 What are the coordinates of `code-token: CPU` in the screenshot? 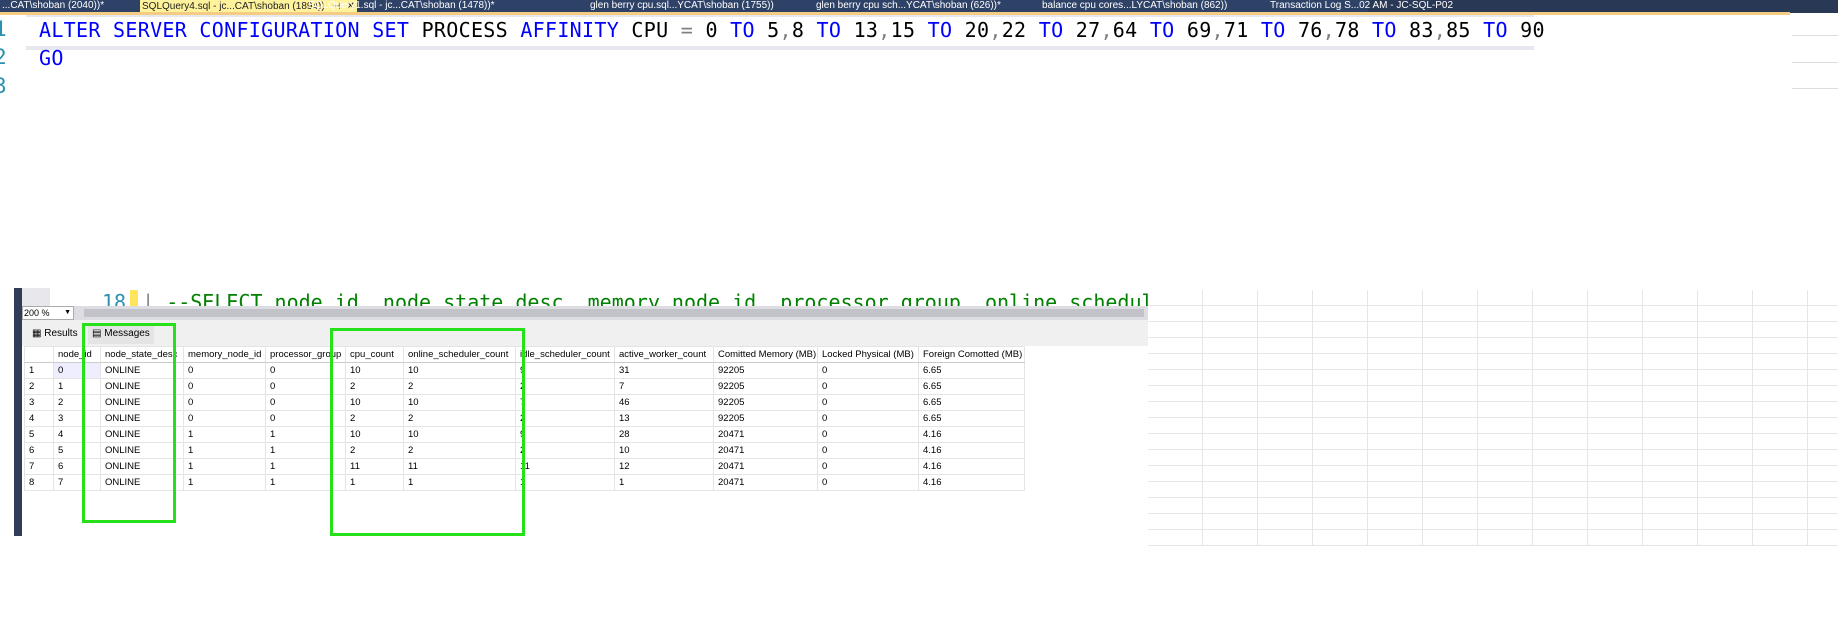 It's located at (650, 30).